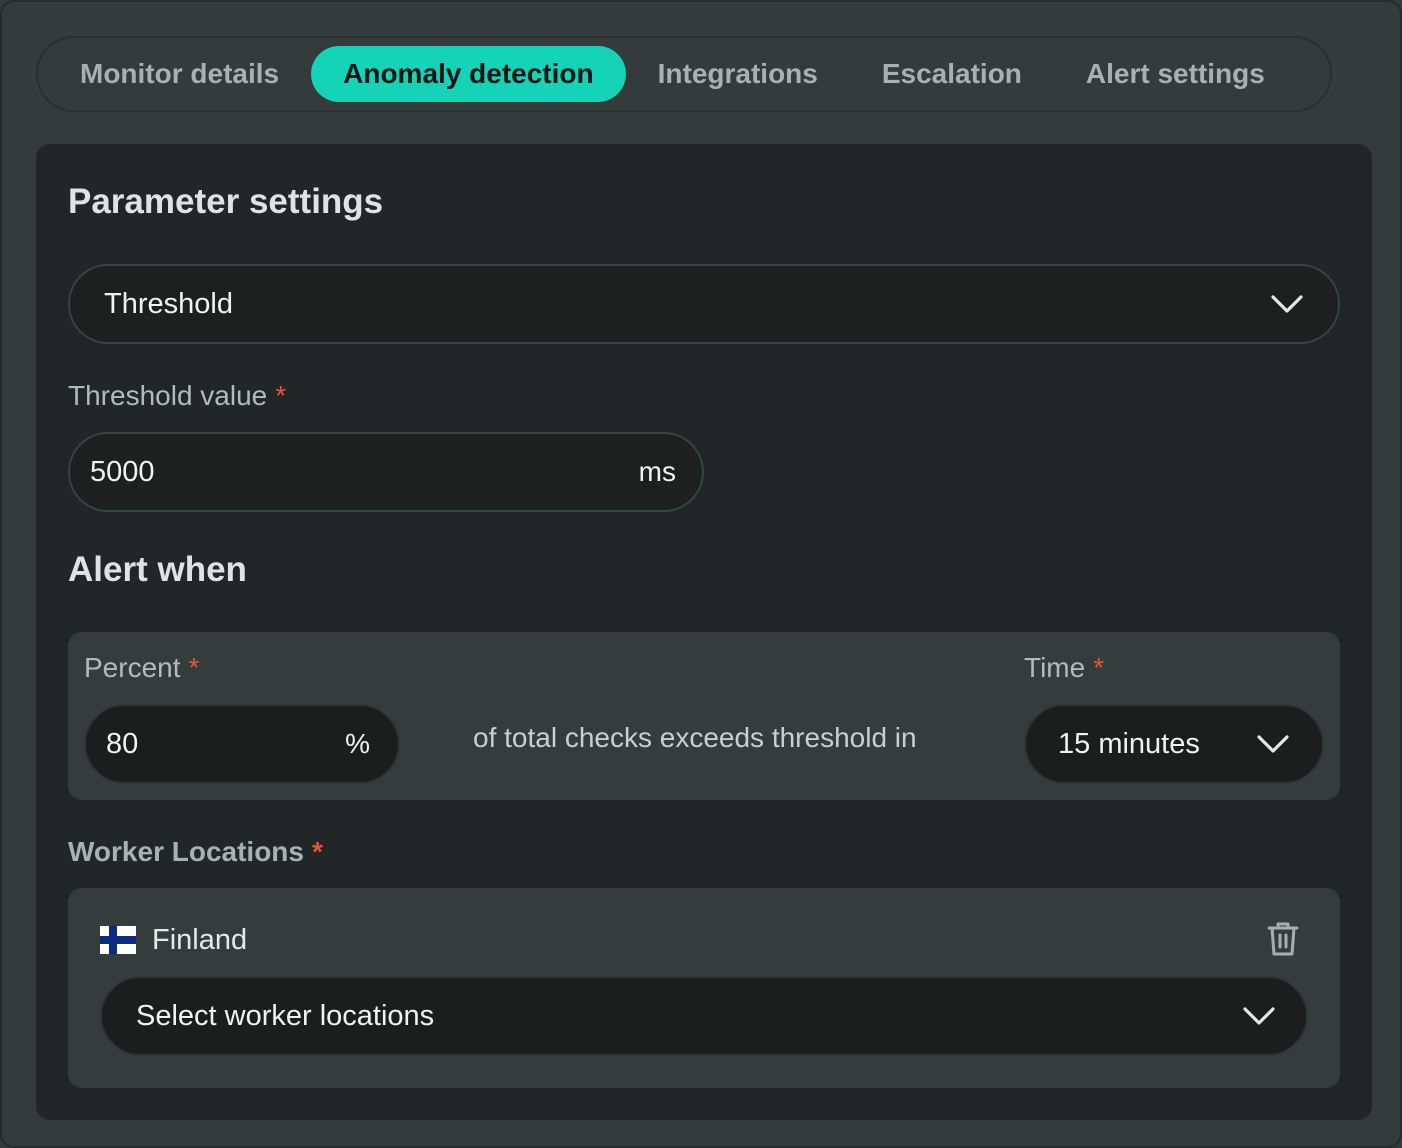  I want to click on tab-anomaly-detection: Anomaly detection, so click(468, 74).